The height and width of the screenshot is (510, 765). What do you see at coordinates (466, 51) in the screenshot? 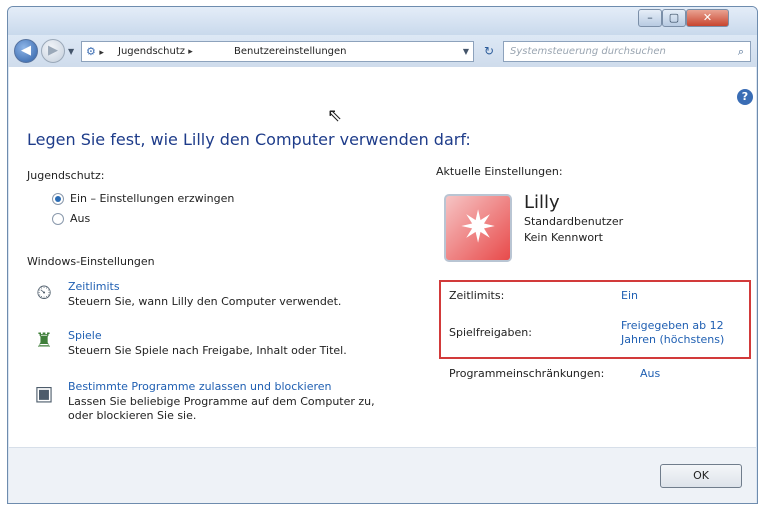
I see `address-dropdown-icon: ▼` at bounding box center [466, 51].